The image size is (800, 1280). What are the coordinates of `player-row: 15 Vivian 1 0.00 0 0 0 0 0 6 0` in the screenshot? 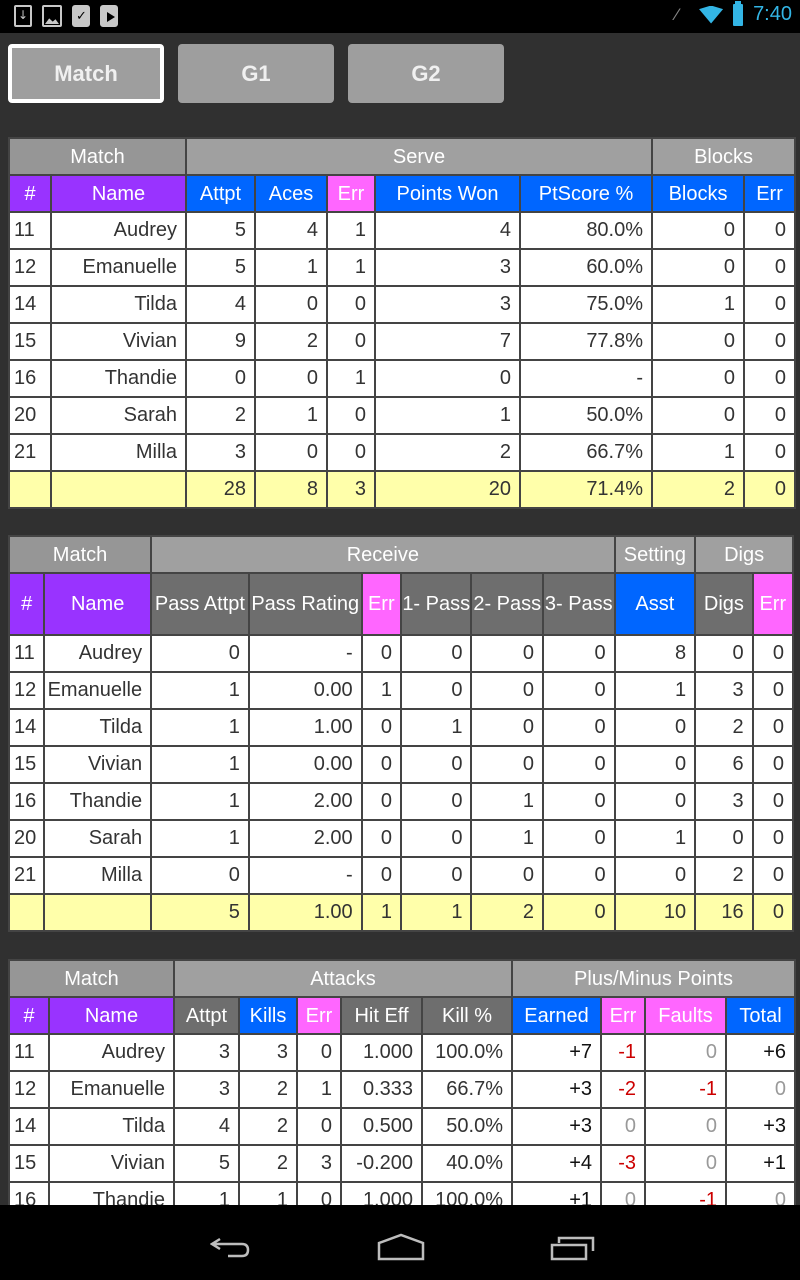 It's located at (401, 764).